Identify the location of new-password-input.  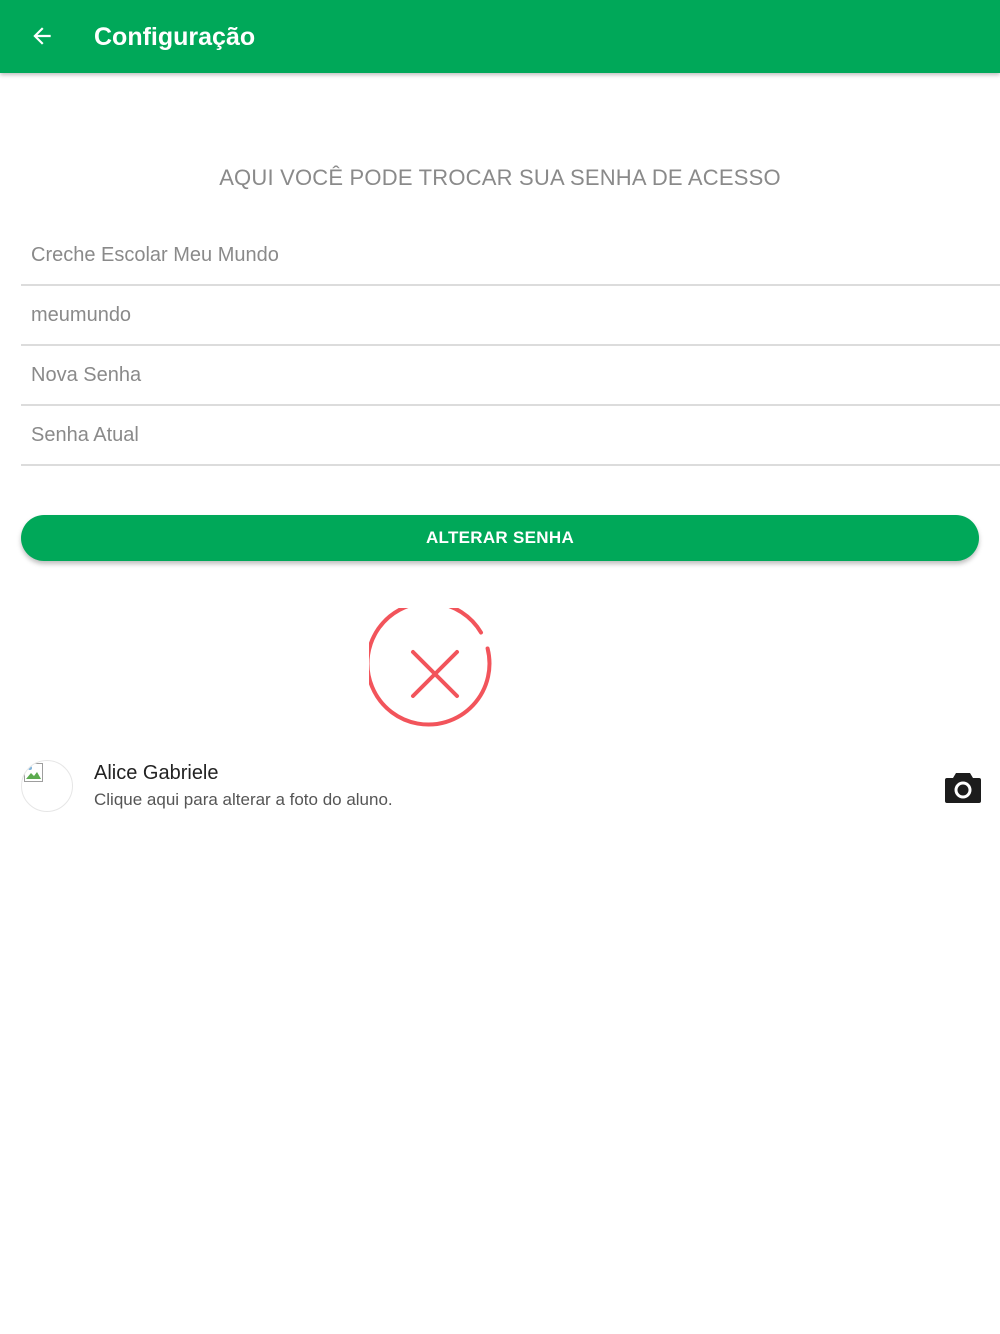
(511, 375).